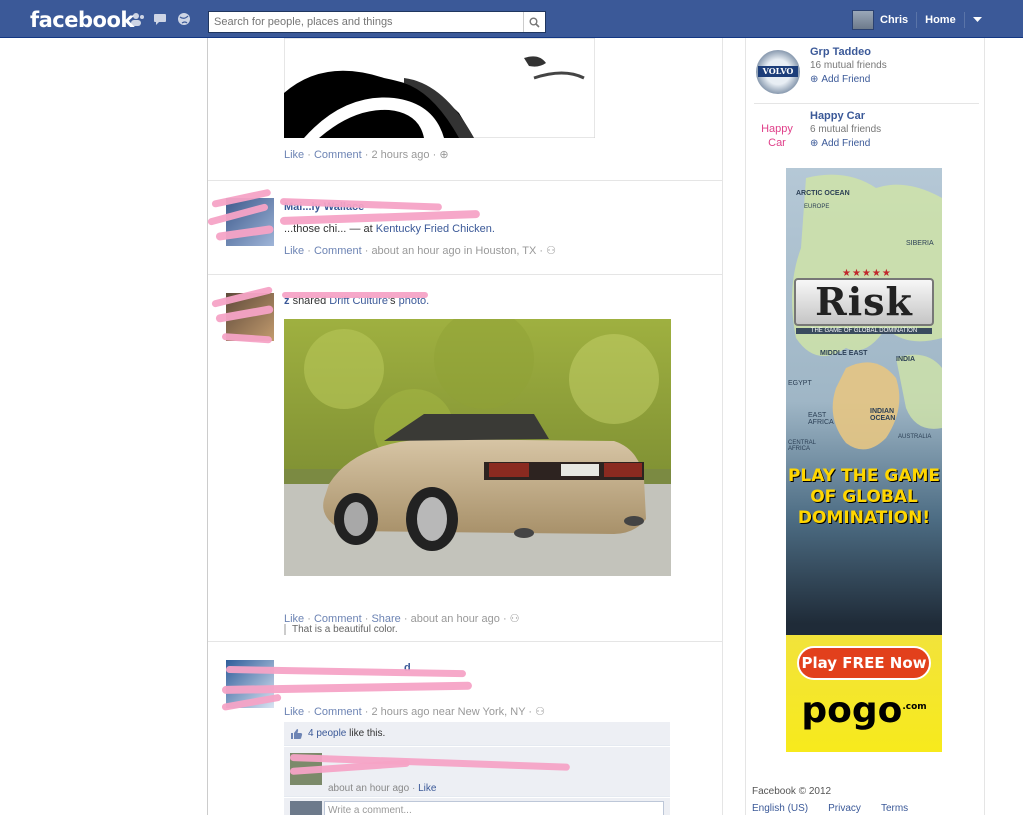 The width and height of the screenshot is (1023, 815). I want to click on map-label: EAST AFRICA, so click(821, 419).